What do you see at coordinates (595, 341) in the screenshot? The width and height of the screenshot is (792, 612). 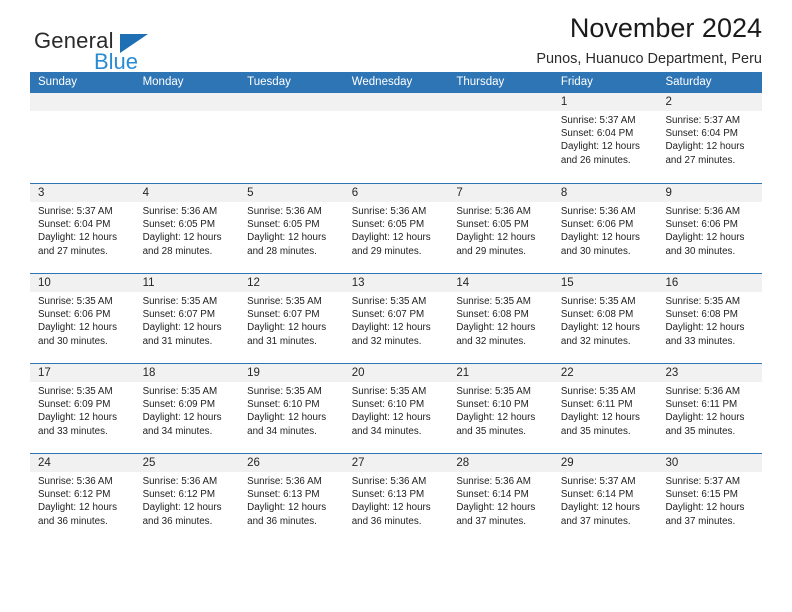 I see `daylight-text-line2: and 32 minutes.` at bounding box center [595, 341].